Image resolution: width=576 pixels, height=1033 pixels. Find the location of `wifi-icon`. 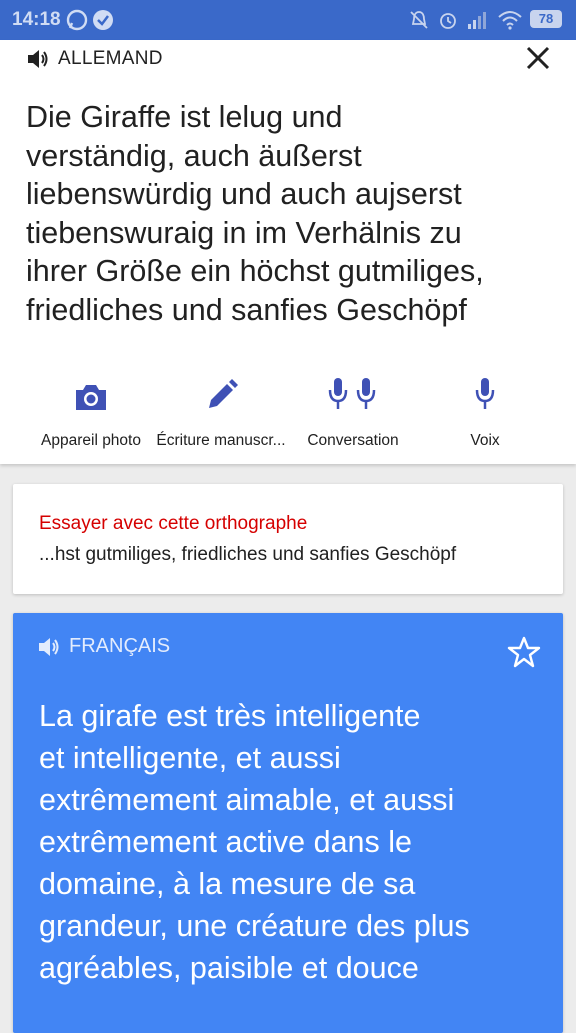

wifi-icon is located at coordinates (510, 20).